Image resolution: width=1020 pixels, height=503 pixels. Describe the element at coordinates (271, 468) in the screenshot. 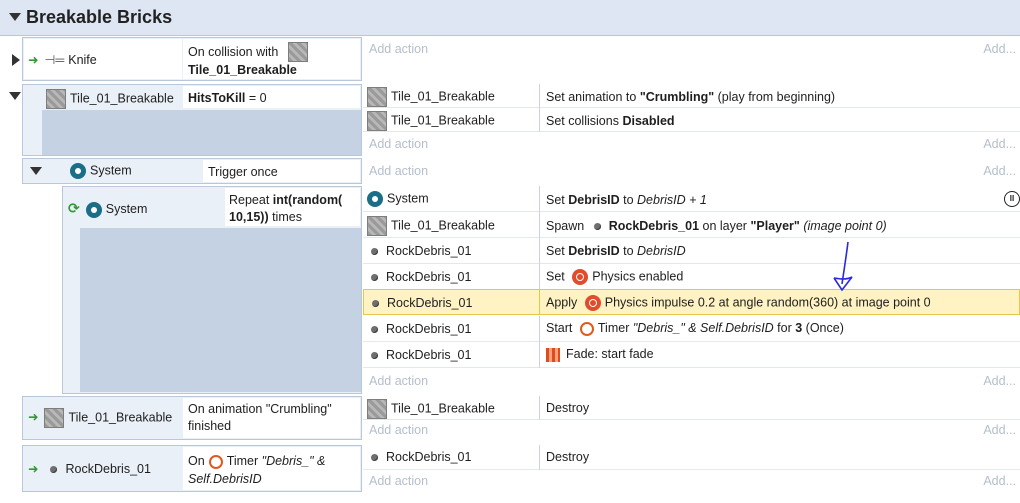

I see `condition-cell: On Timer "Debris_" & Self.DebrisID` at that location.